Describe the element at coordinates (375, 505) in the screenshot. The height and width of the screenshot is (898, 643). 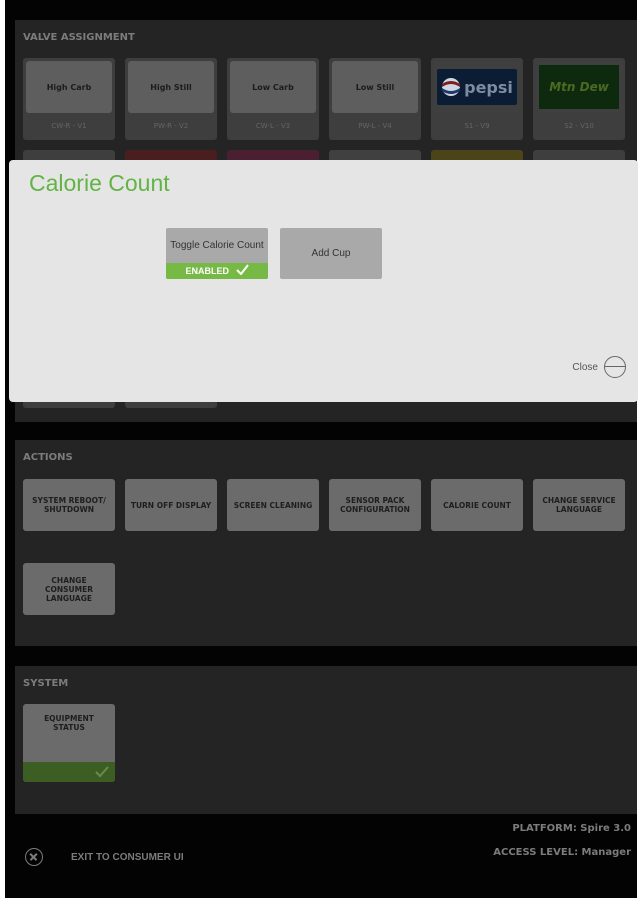
I see `sensor-pack-configuration-button: SENSOR PACK CONFIGURATION` at that location.